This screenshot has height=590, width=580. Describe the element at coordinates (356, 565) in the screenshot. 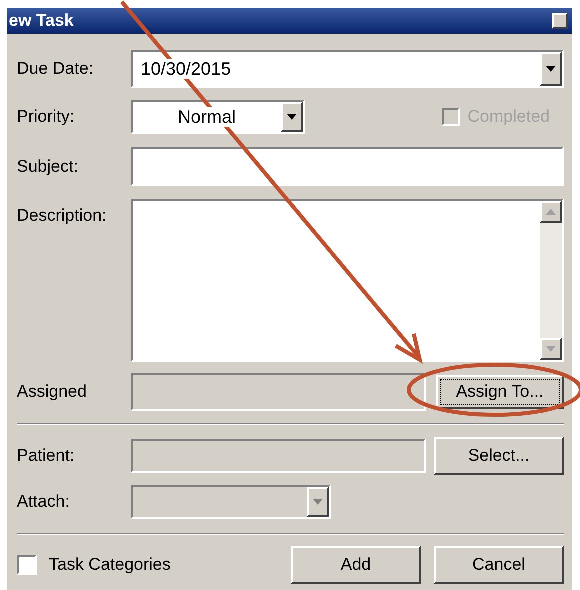

I see `add-button: Add` at that location.